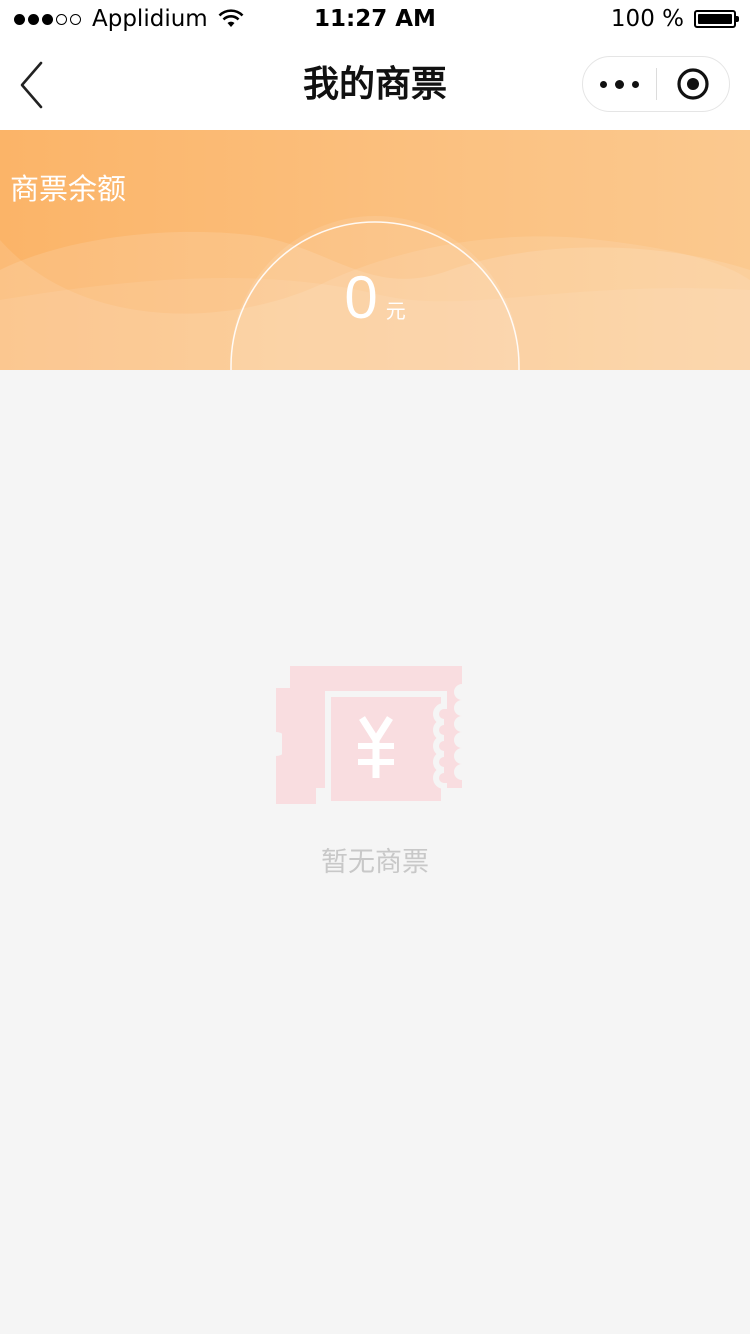  Describe the element at coordinates (647, 19) in the screenshot. I see `battery-percent: 100 %` at that location.